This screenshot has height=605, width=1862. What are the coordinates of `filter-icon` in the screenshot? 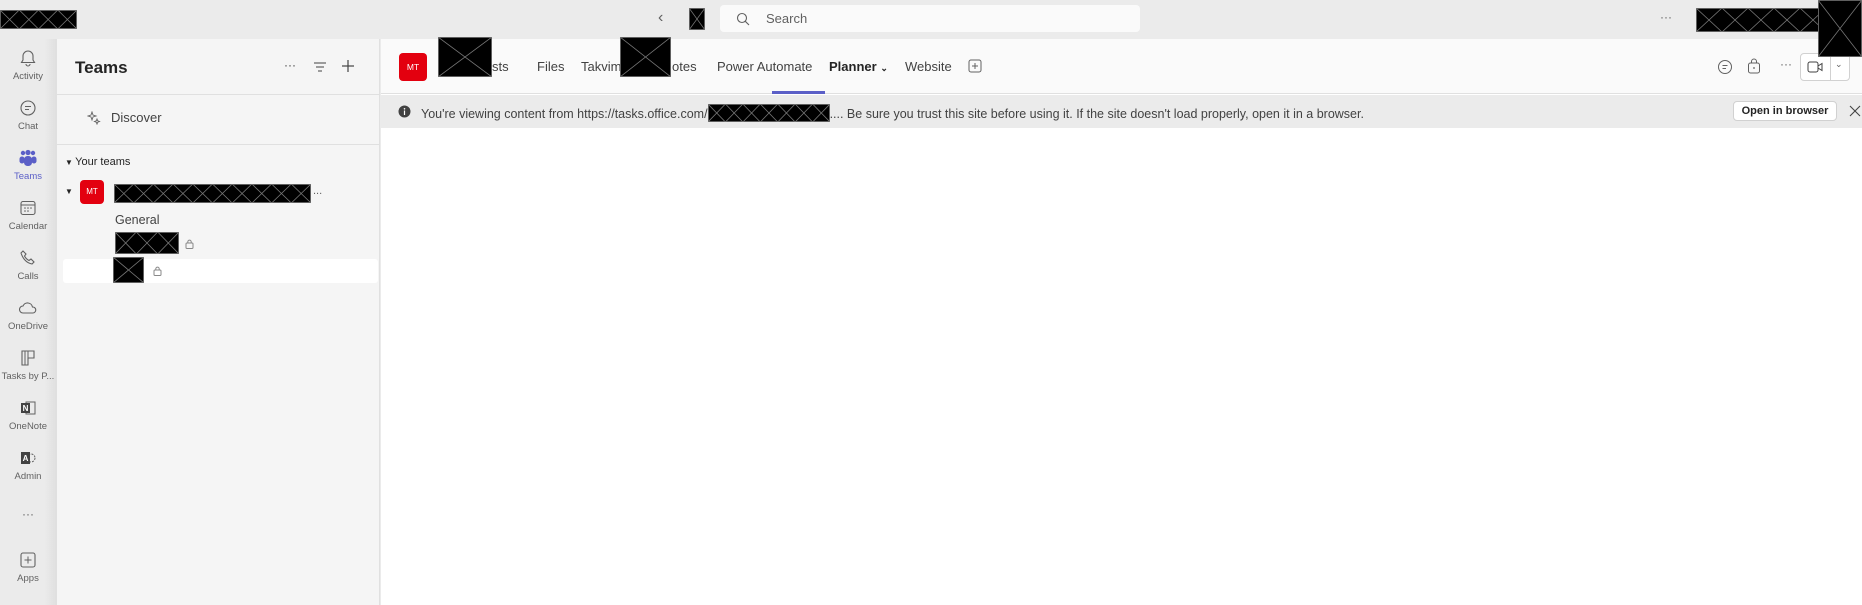 It's located at (320, 67).